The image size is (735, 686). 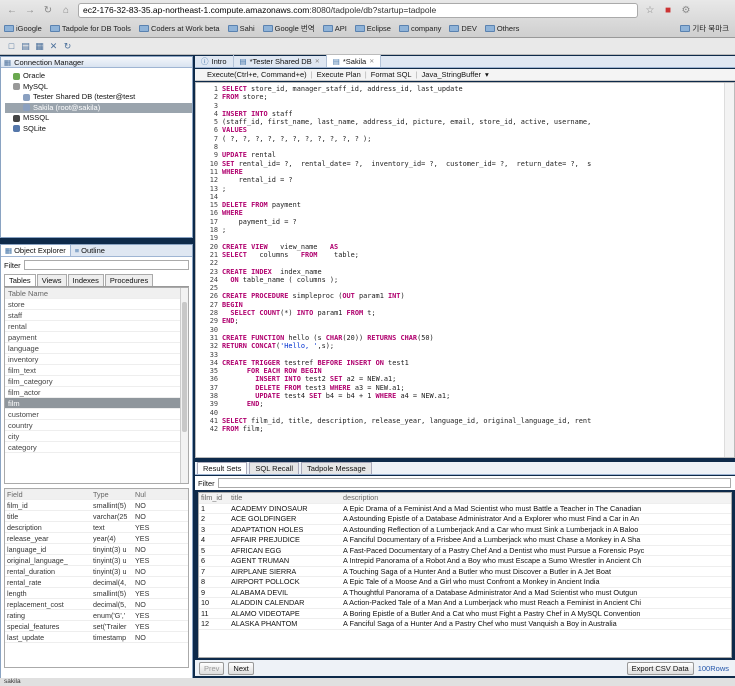 I want to click on field-row: rental_duration tinyint(3) u NO, so click(x=96, y=571).